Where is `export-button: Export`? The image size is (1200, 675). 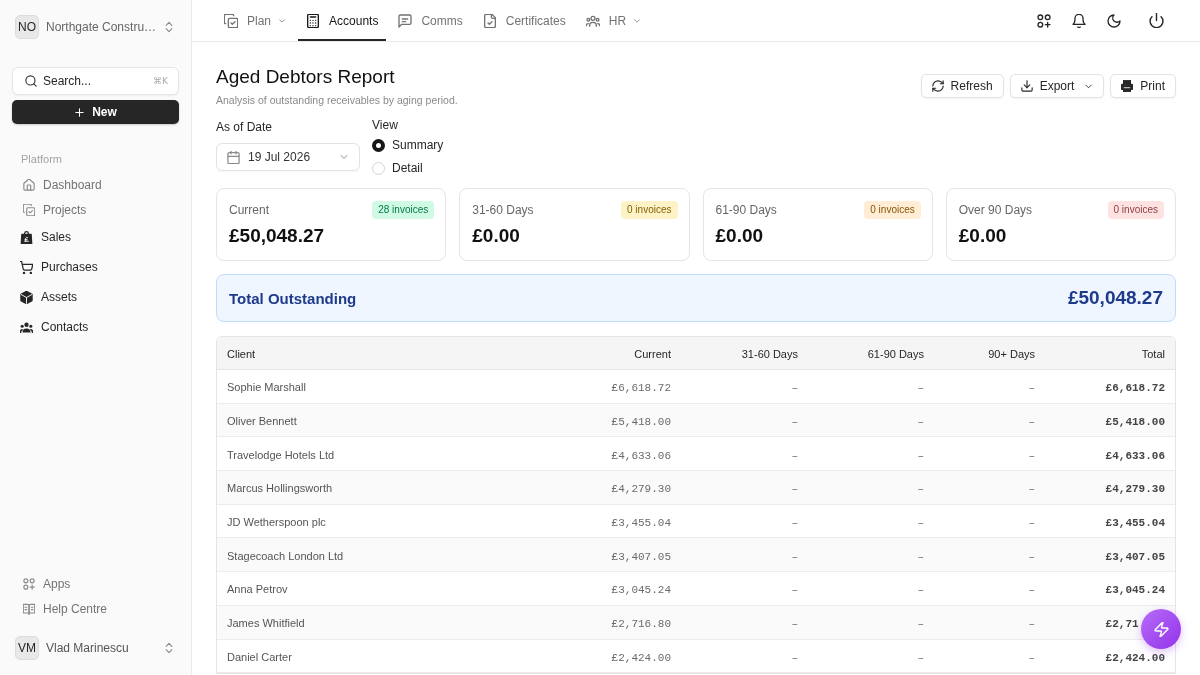
export-button: Export is located at coordinates (1057, 86).